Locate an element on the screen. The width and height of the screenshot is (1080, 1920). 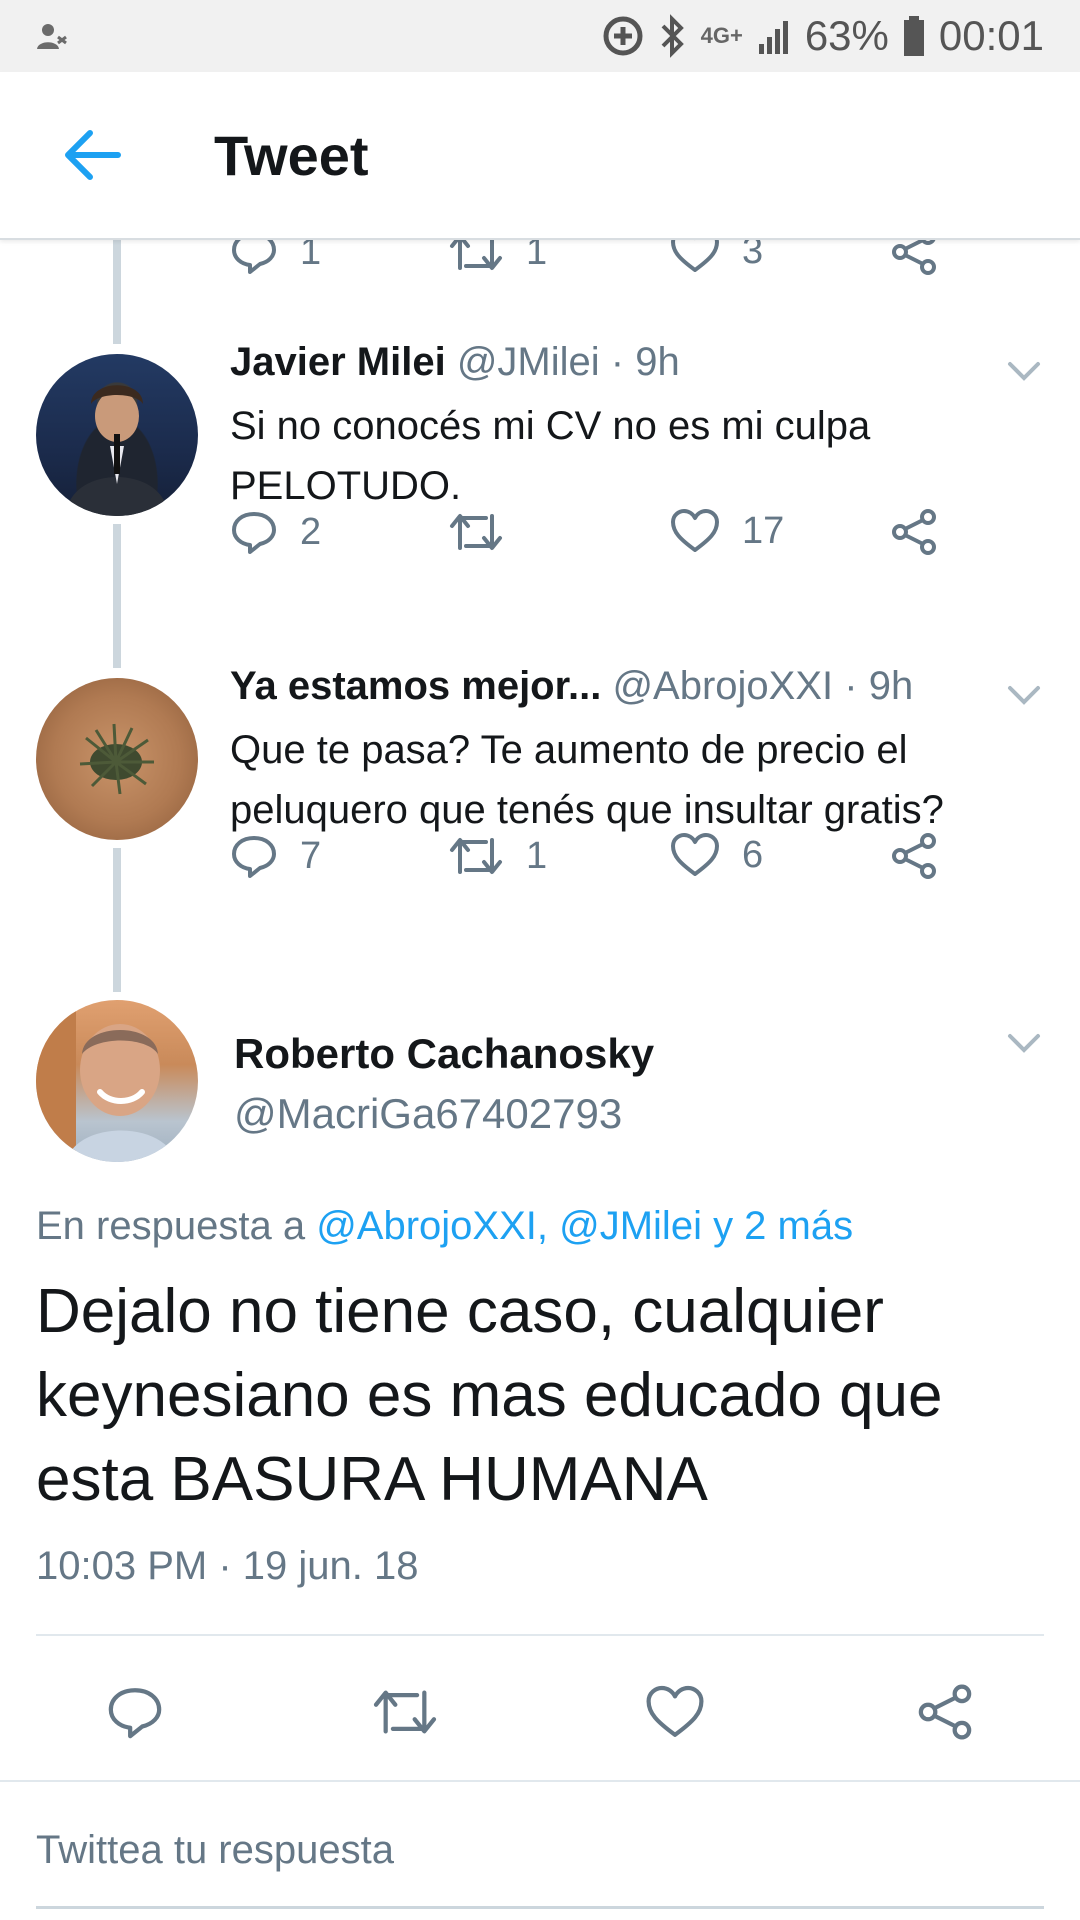
reply-composer: Twittea tu respuesta is located at coordinates (540, 1850).